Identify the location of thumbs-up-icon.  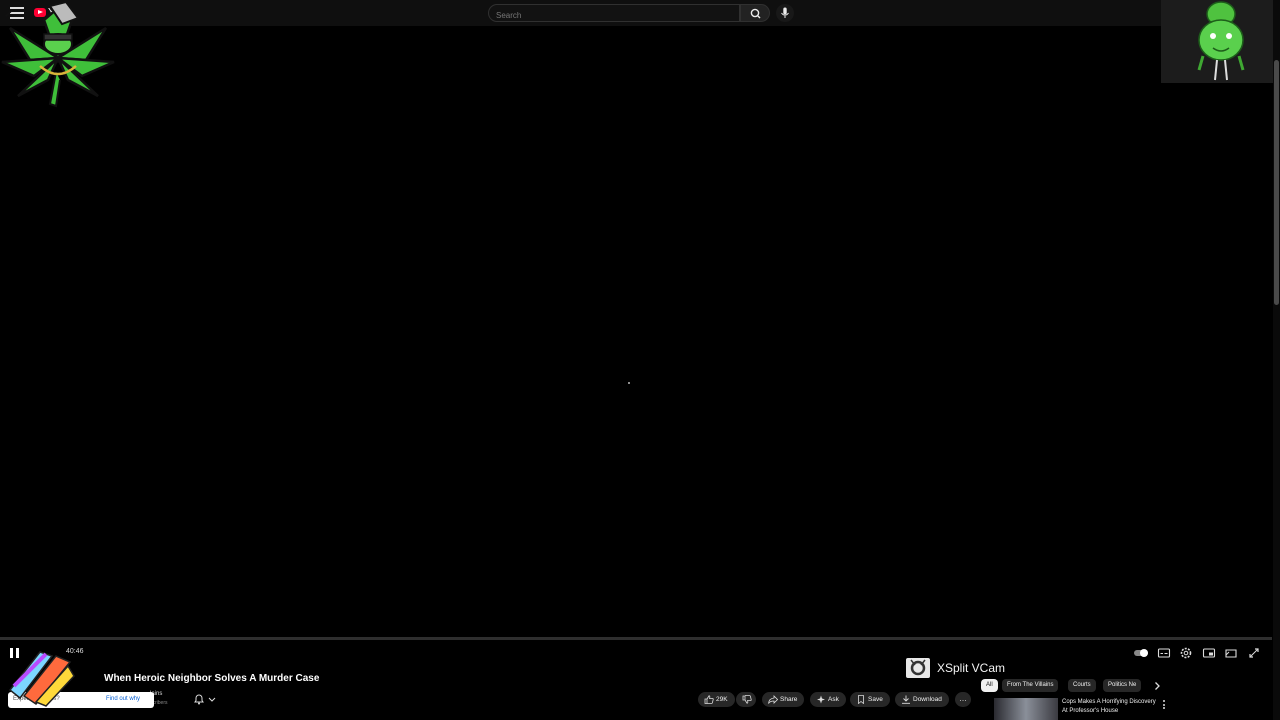
(709, 699).